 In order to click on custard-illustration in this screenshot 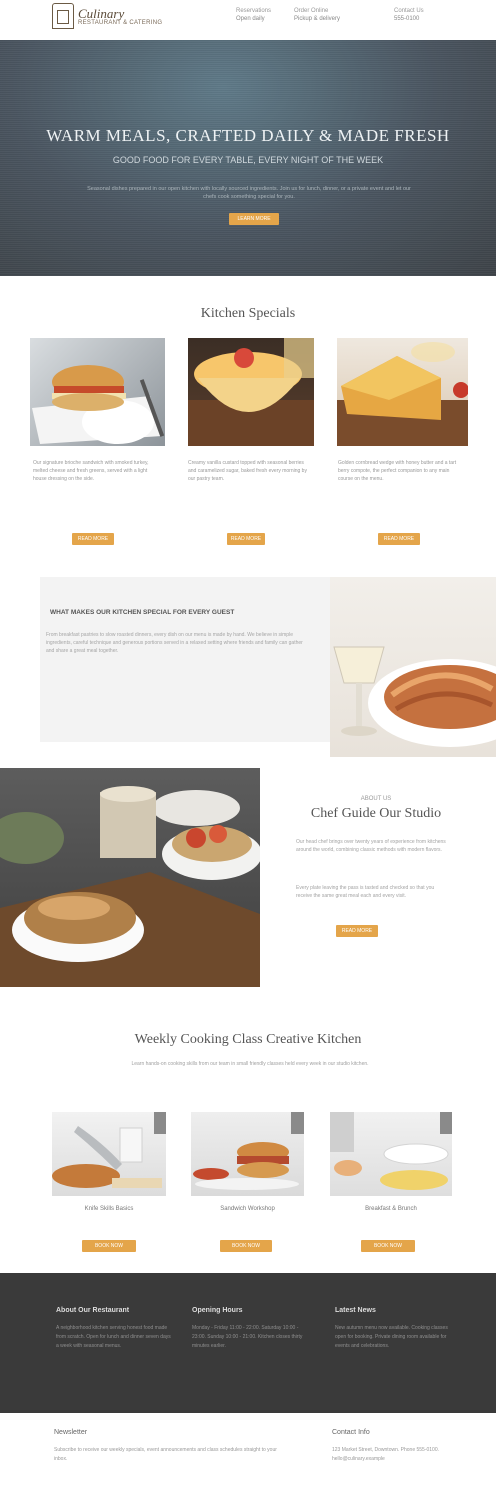, I will do `click(251, 392)`.